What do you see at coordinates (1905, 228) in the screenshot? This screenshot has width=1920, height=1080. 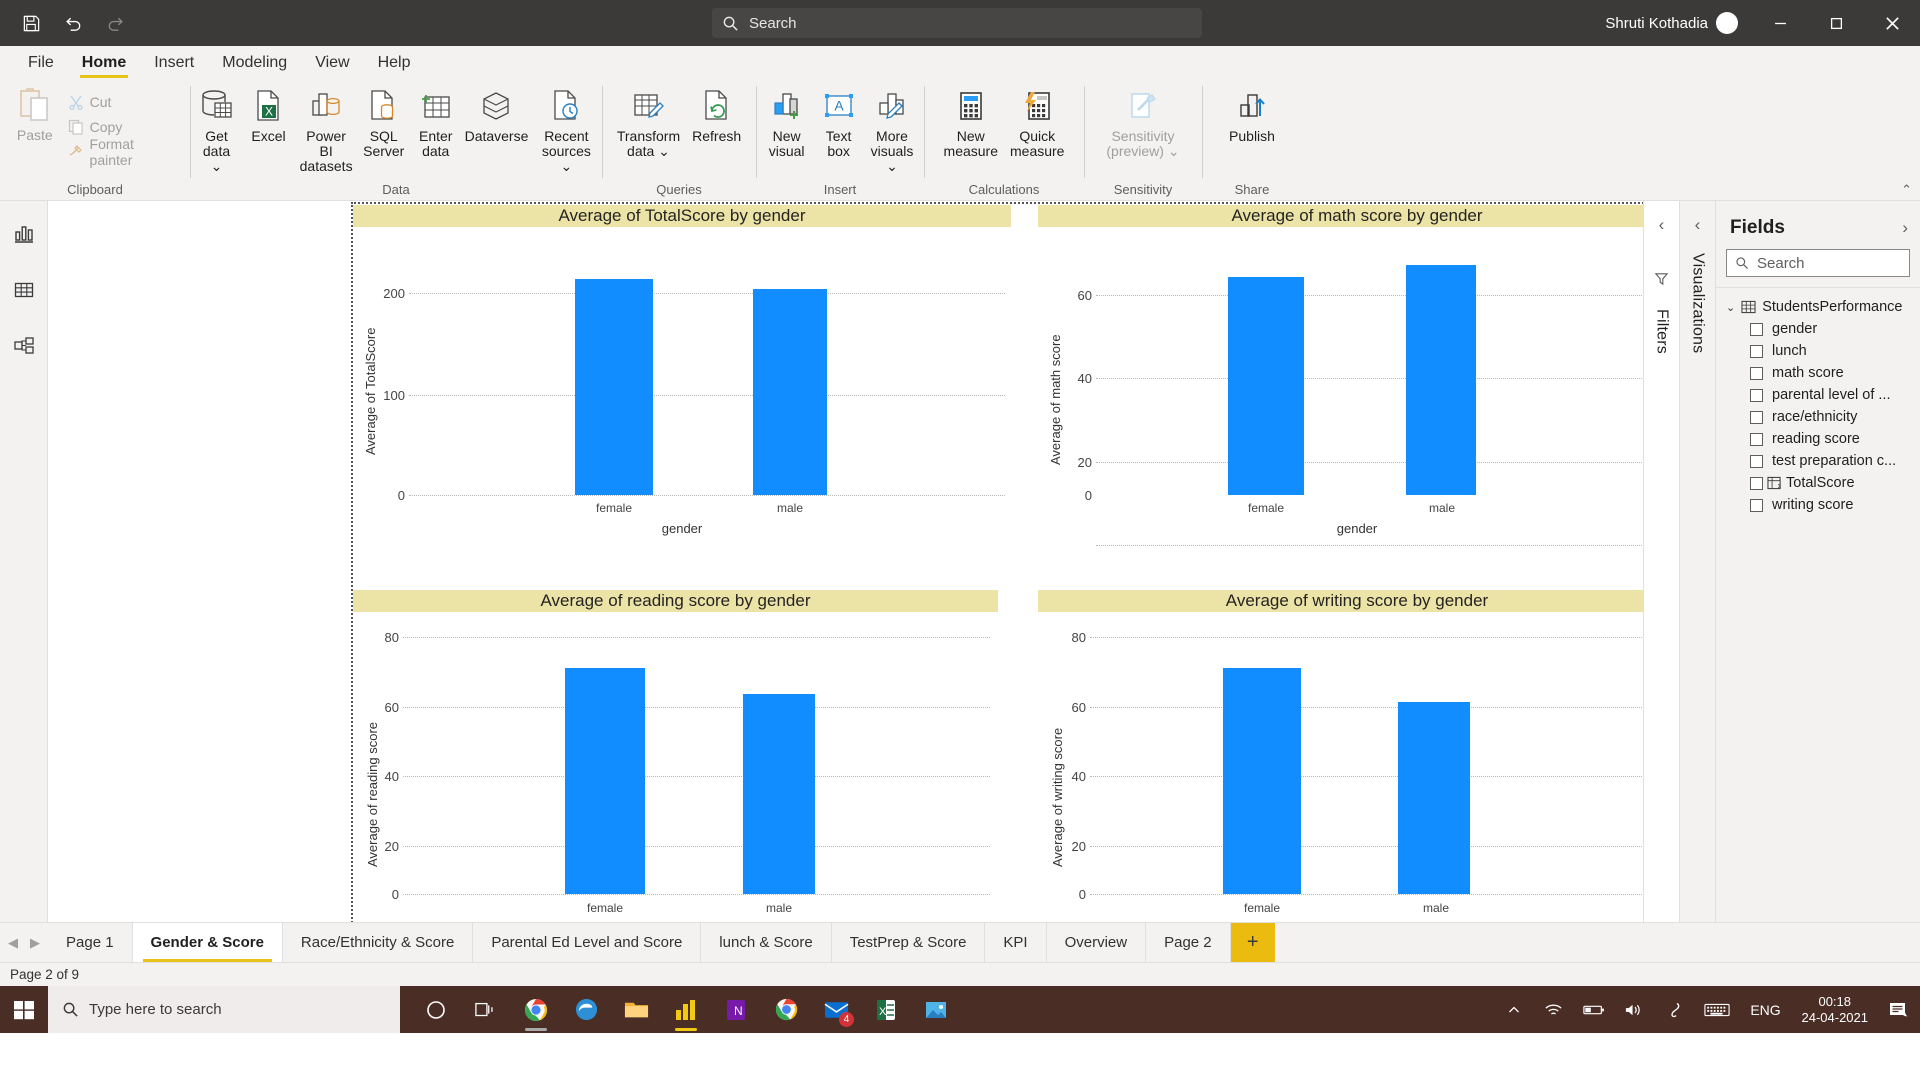 I see `chevron-right-icon: ›` at bounding box center [1905, 228].